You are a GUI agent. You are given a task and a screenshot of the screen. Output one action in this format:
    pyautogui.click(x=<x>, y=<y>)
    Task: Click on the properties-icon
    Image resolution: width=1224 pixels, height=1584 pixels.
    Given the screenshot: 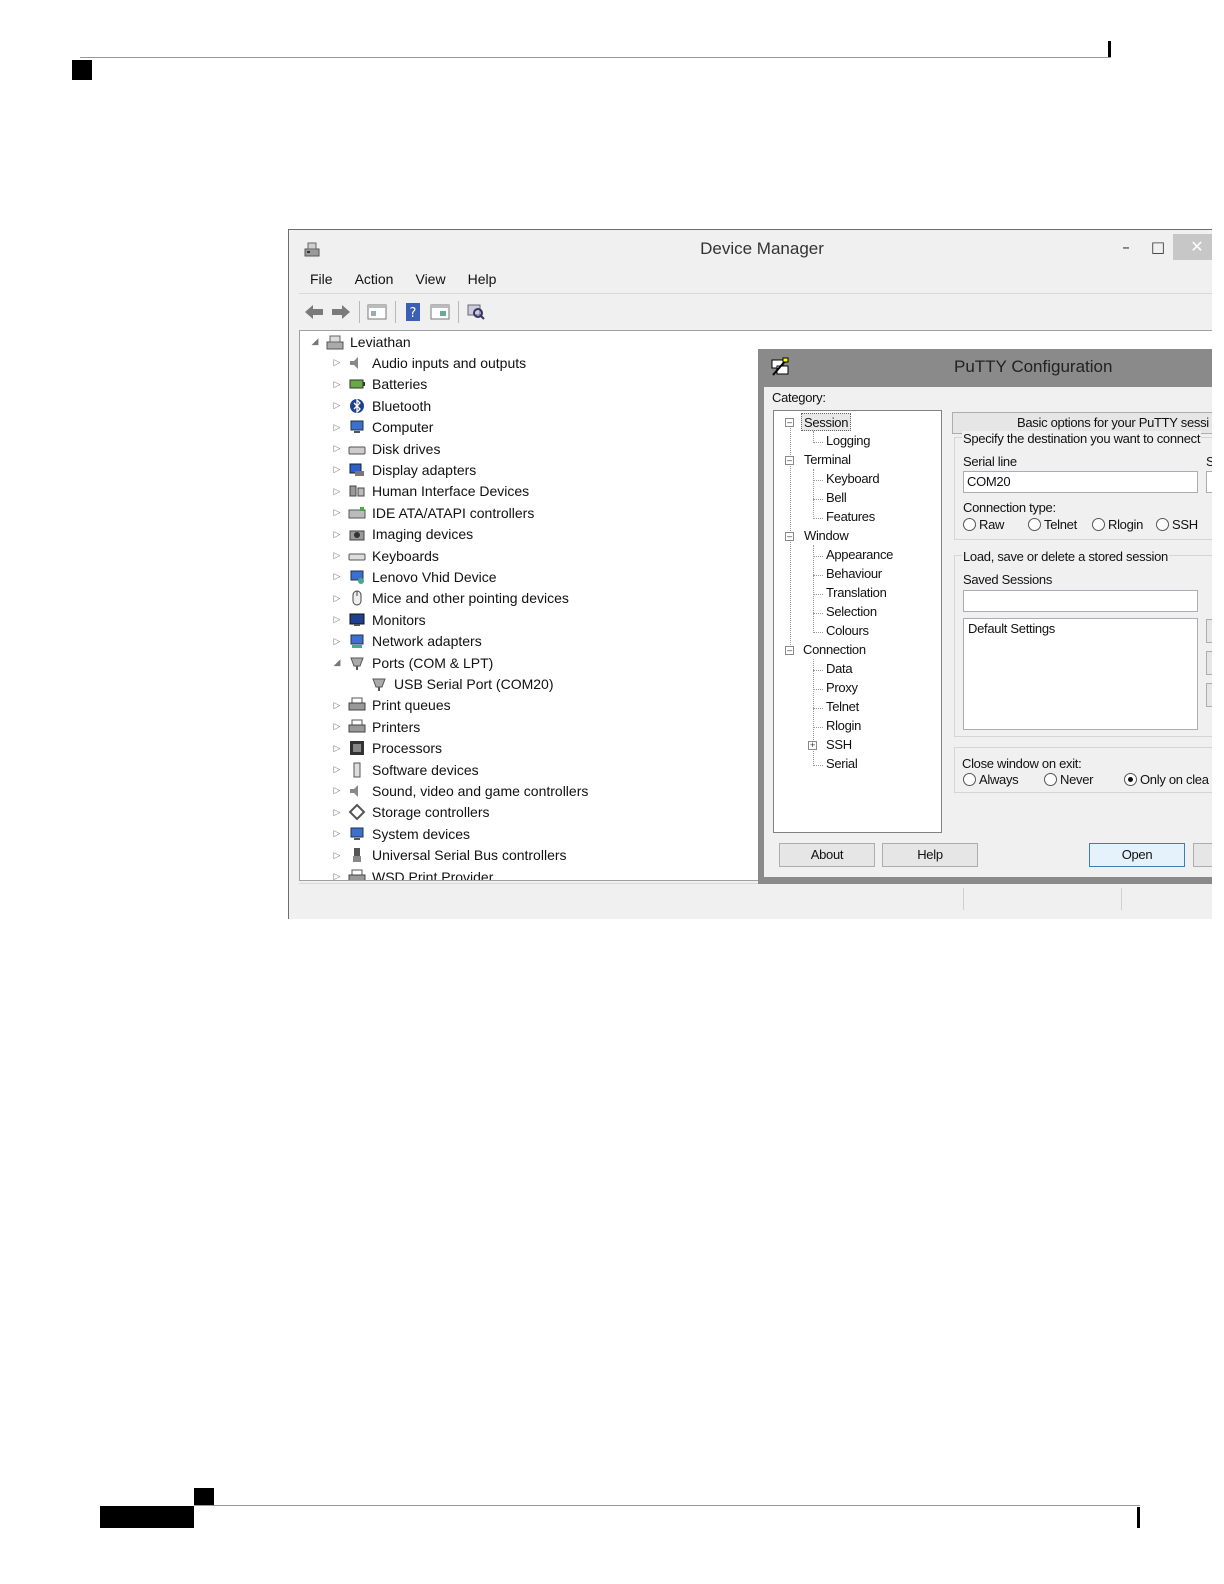 What is the action you would take?
    pyautogui.click(x=377, y=312)
    